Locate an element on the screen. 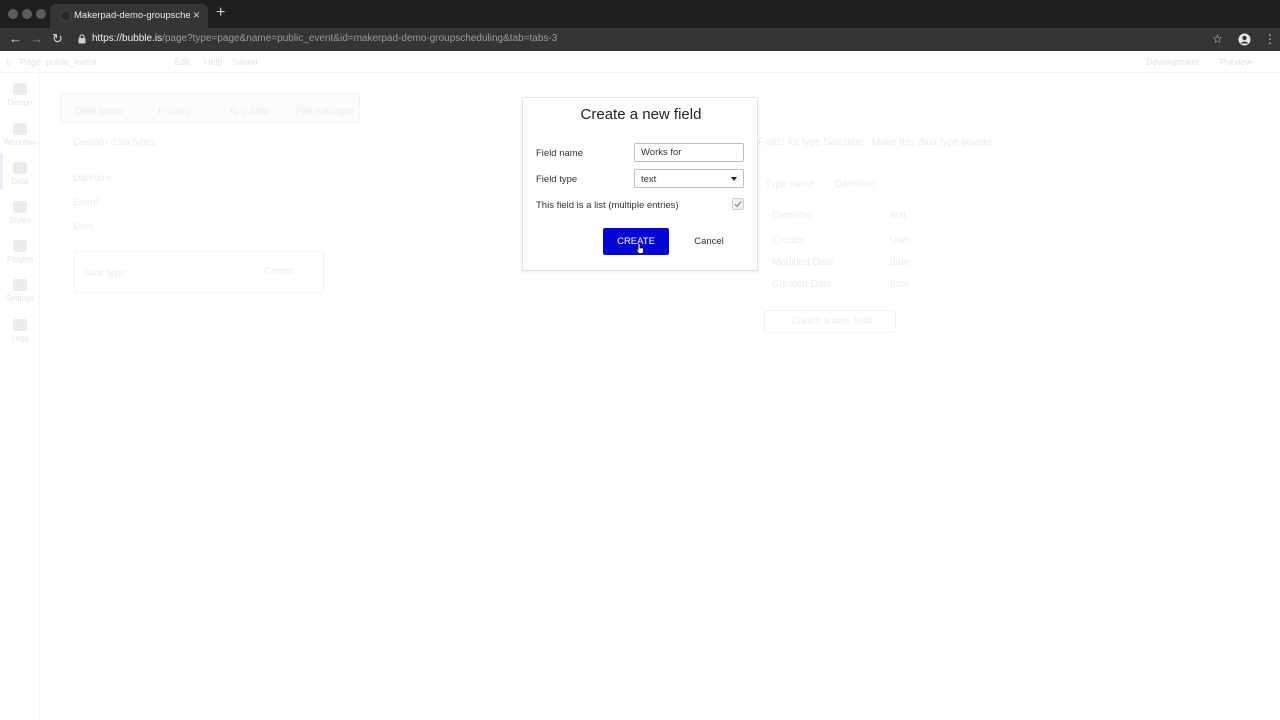 The width and height of the screenshot is (1280, 720). field-row-type: text is located at coordinates (898, 215).